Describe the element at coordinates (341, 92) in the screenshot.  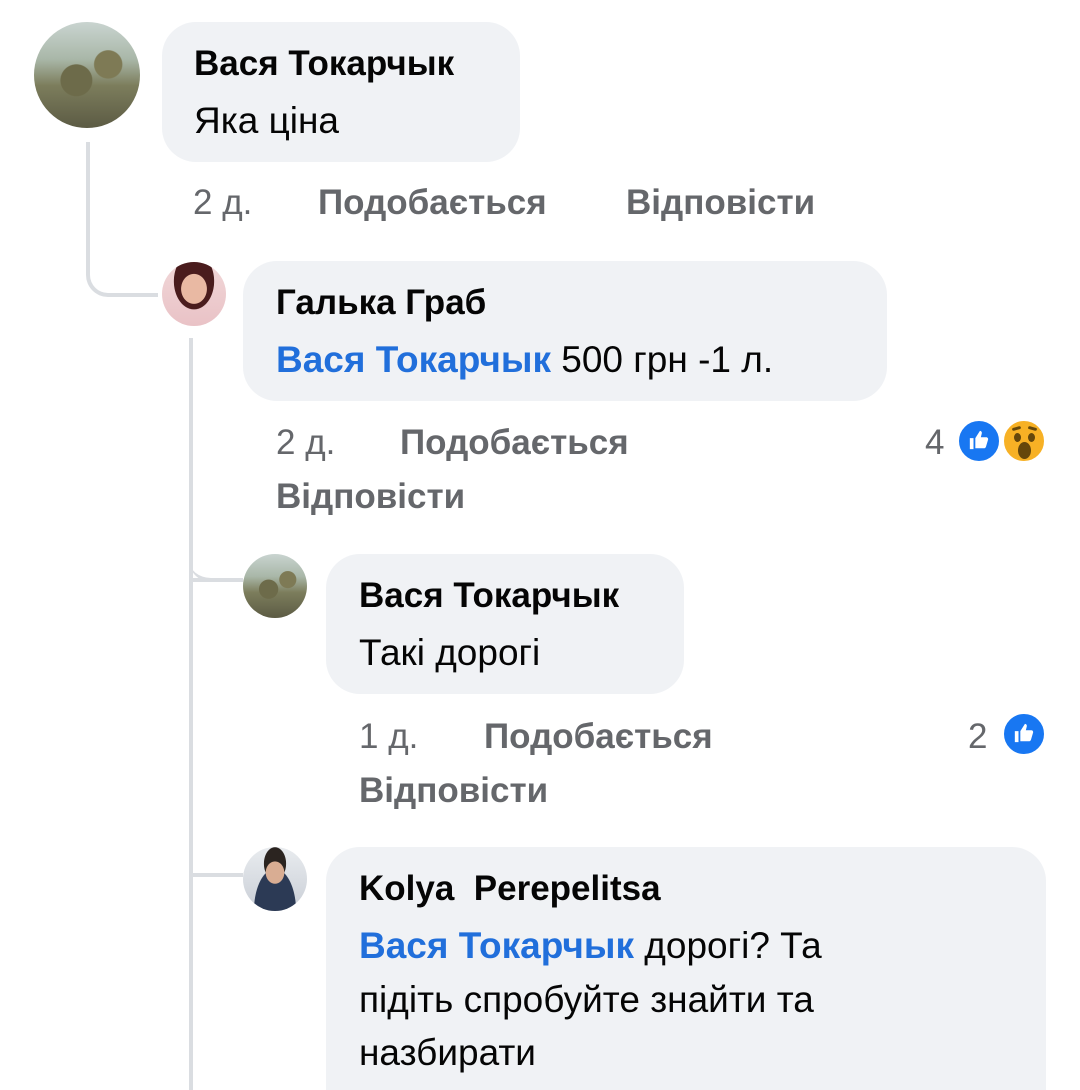
I see `comment-bubble: Вася Токарчык Яка ціна` at that location.